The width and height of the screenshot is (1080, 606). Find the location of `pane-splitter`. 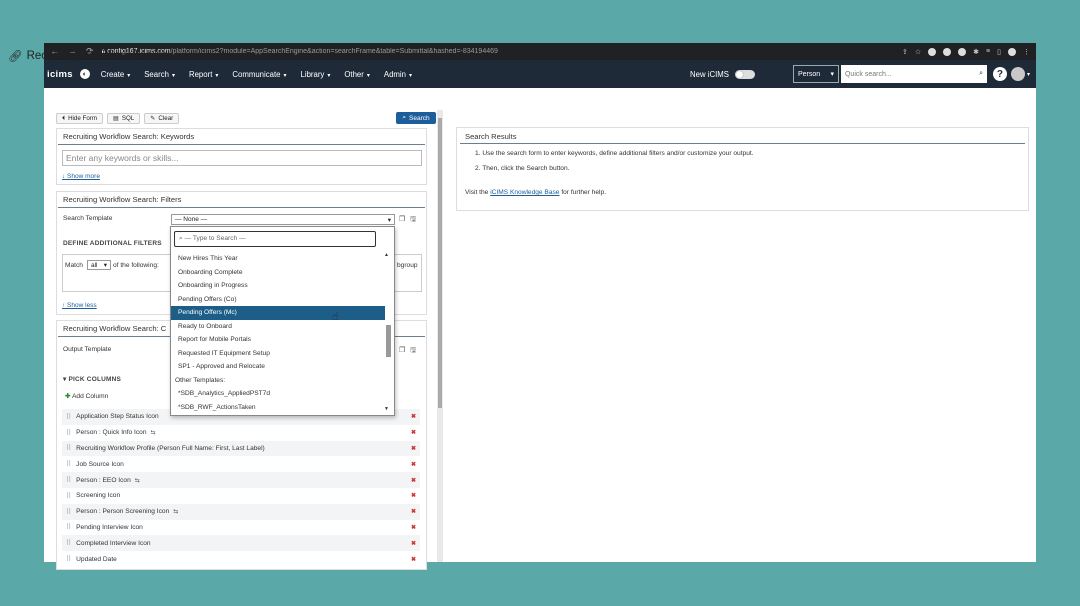

pane-splitter is located at coordinates (440, 336).